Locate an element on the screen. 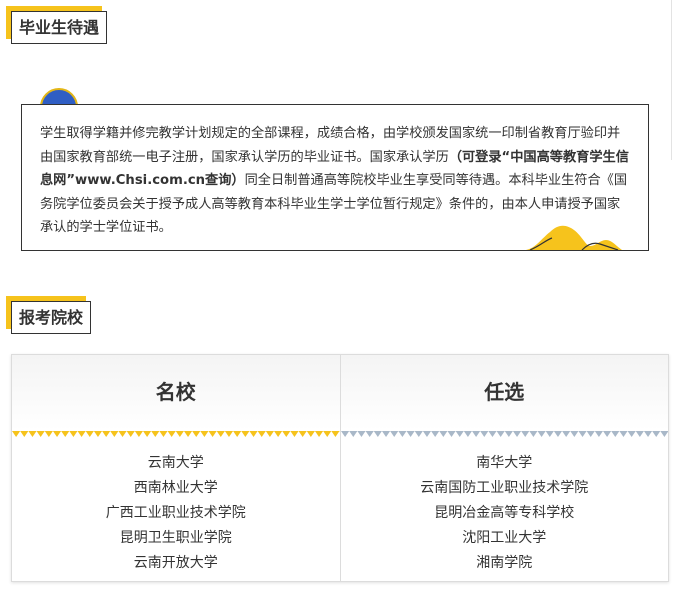 This screenshot has width=674, height=590. page-edge-rule is located at coordinates (671, 80).